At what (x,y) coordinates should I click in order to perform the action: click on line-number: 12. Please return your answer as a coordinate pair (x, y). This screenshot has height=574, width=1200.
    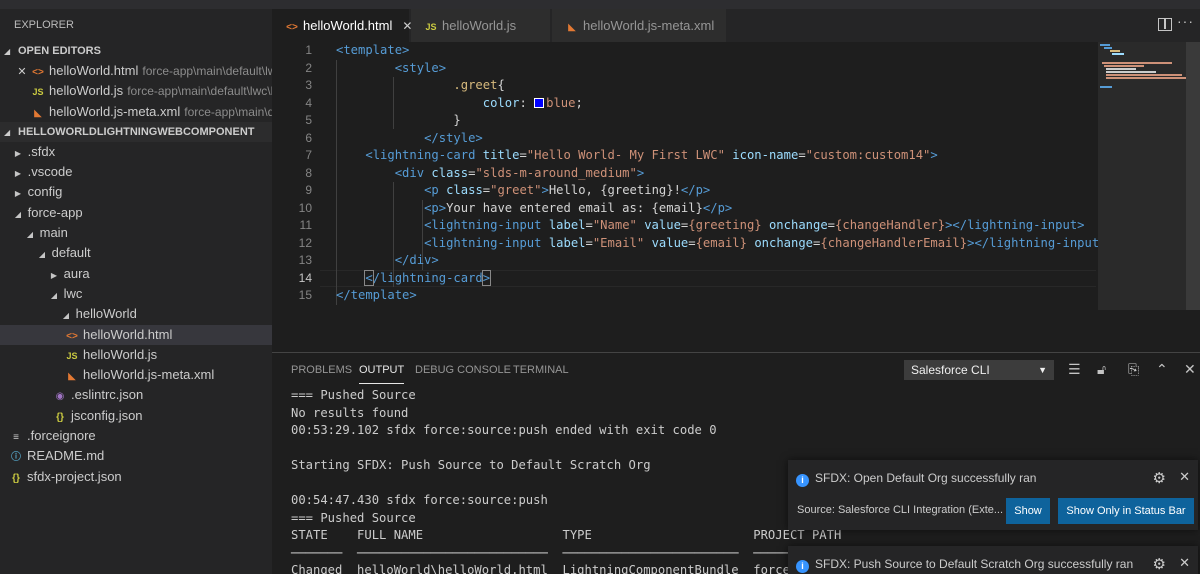
    Looking at the image, I should click on (305, 242).